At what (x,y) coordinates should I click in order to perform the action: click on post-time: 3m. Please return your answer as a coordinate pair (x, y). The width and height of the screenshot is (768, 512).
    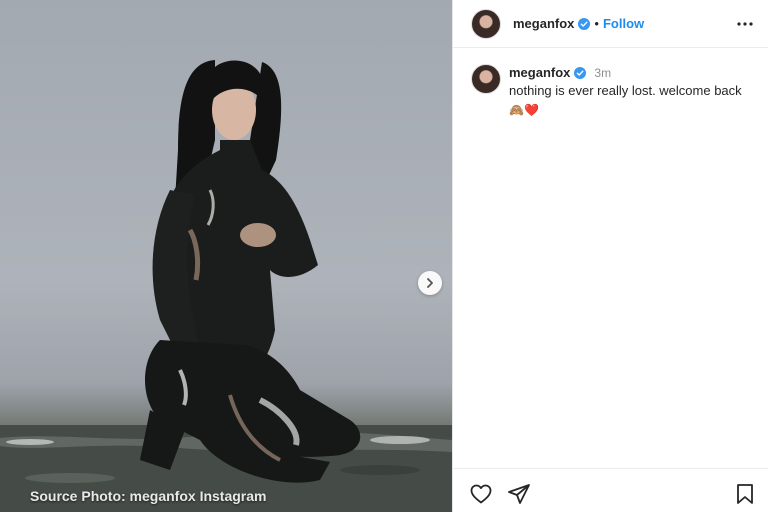
    Looking at the image, I should click on (602, 73).